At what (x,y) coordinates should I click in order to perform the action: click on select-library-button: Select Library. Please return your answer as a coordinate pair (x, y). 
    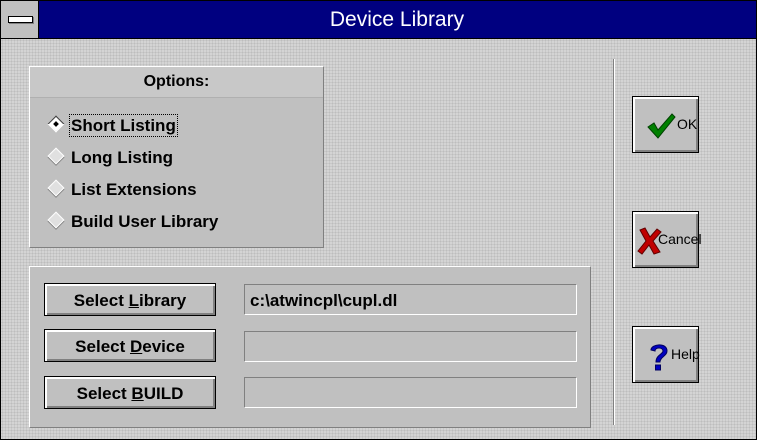
    Looking at the image, I should click on (130, 299).